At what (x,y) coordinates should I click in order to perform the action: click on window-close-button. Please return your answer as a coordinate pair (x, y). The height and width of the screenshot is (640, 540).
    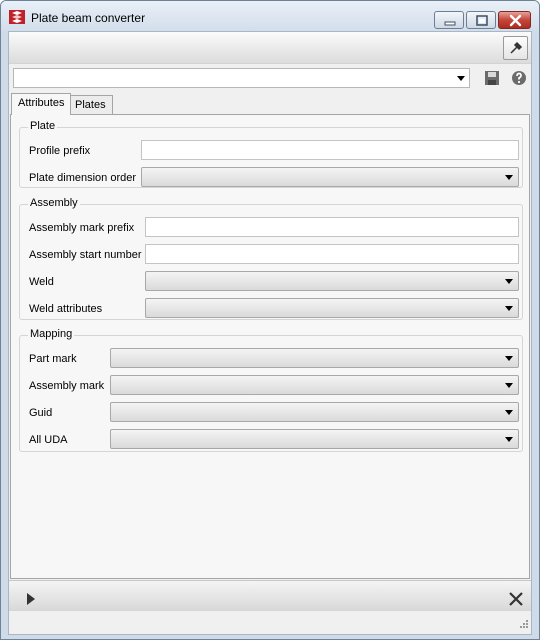
    Looking at the image, I should click on (514, 20).